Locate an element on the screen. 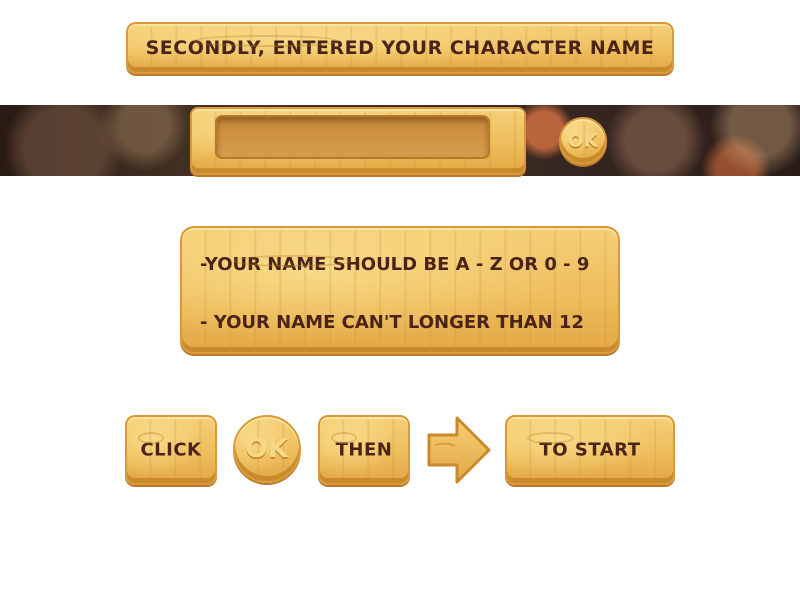  name-input is located at coordinates (352, 137).